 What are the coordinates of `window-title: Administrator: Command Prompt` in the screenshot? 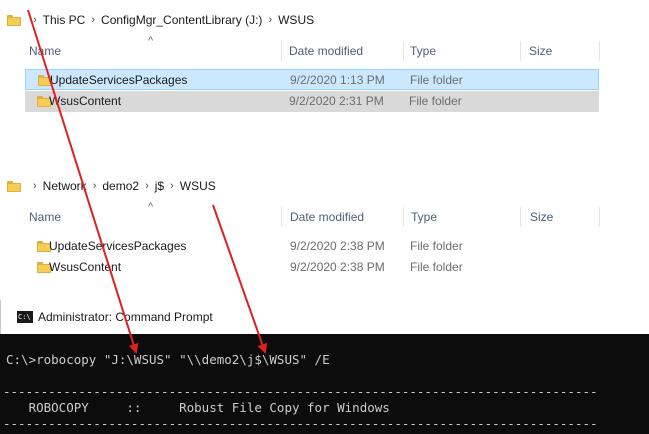 It's located at (125, 317).